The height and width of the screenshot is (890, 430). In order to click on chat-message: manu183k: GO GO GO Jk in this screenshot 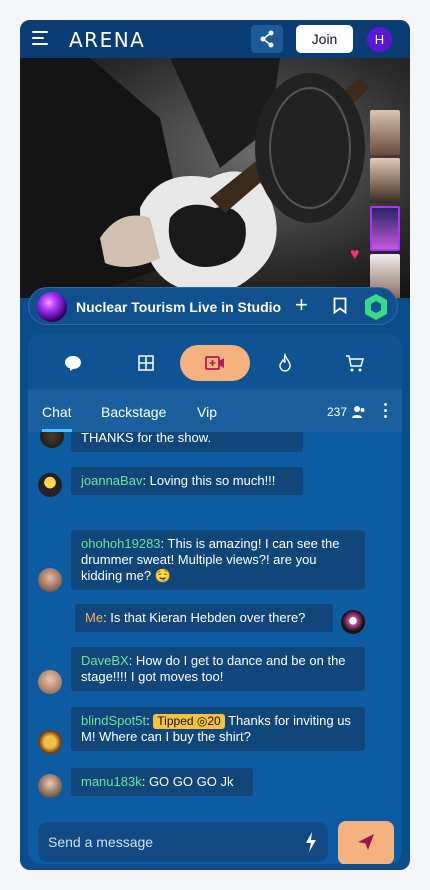, I will do `click(162, 782)`.